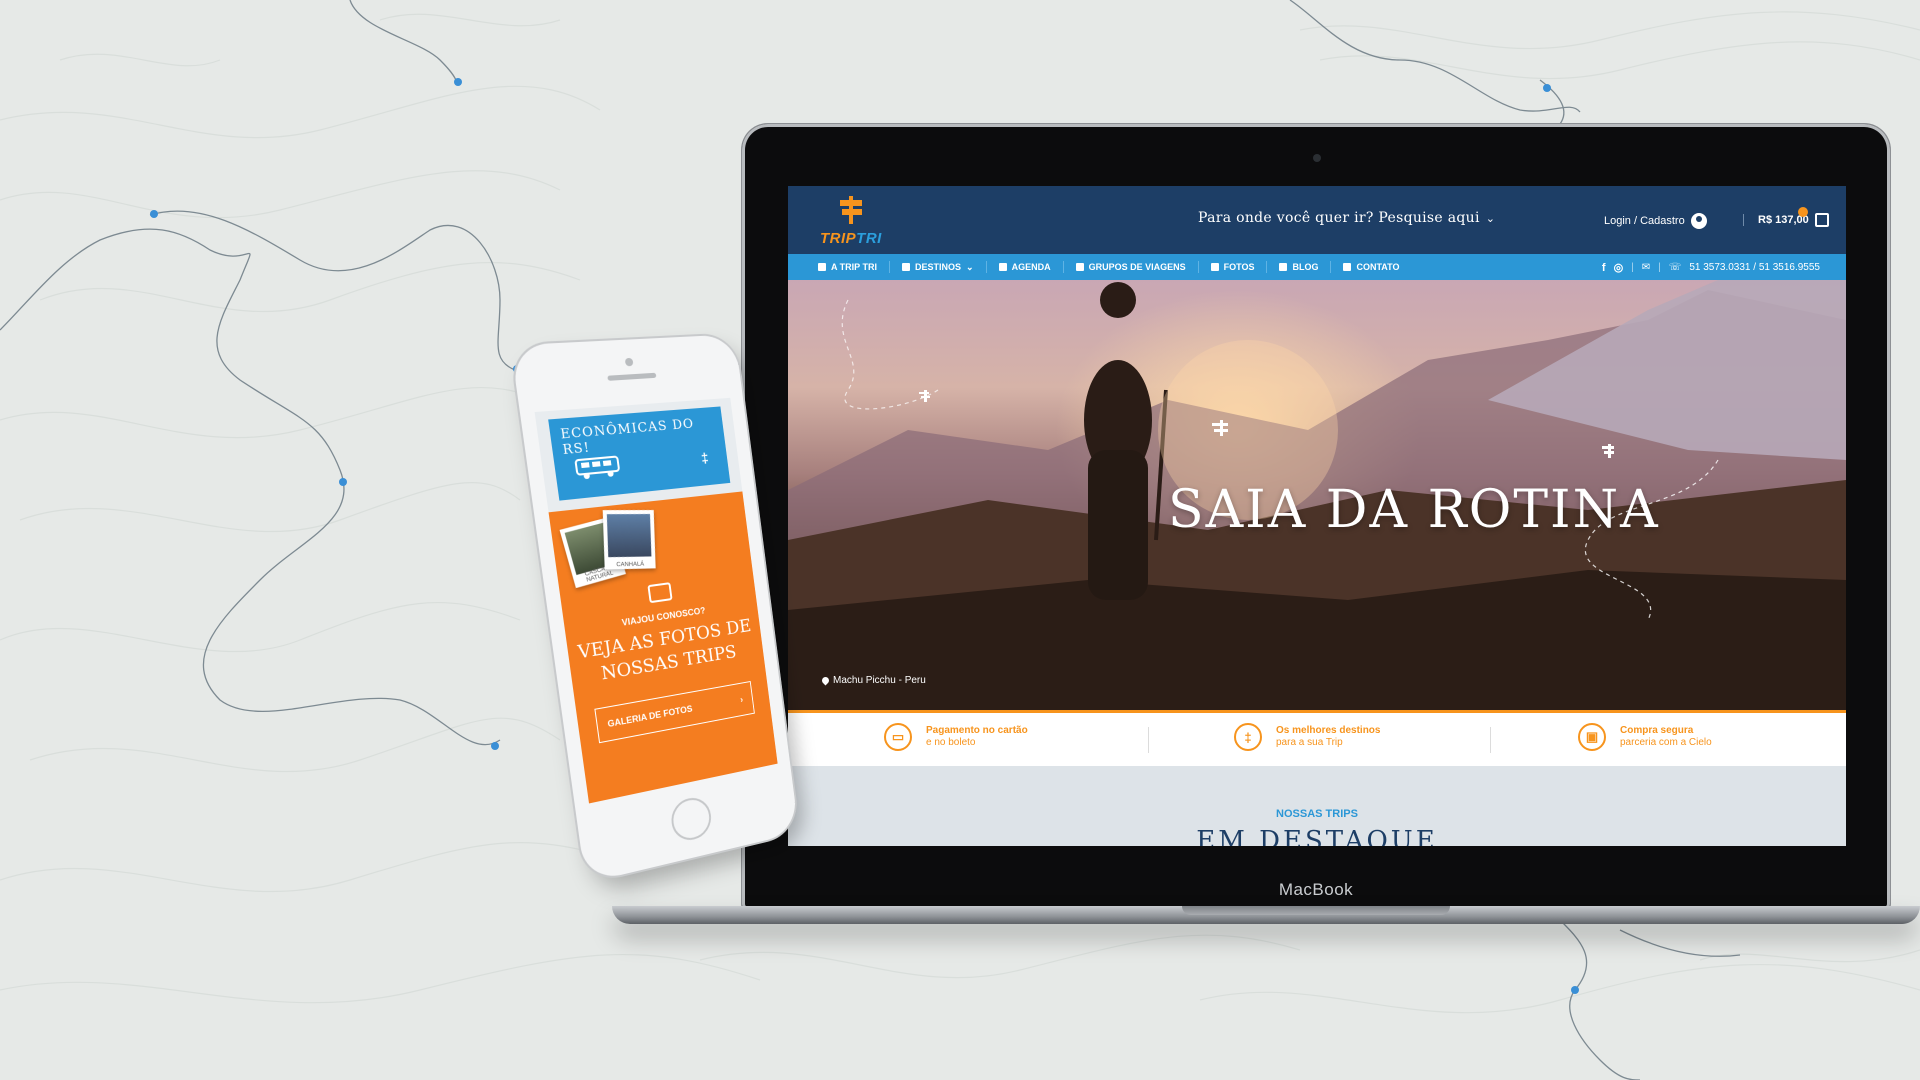 This screenshot has width=1920, height=1080. I want to click on nav-contact: f ◎ | ✉ | ☏ 51 3573.0331 / 51 3516.9555, so click(1711, 268).